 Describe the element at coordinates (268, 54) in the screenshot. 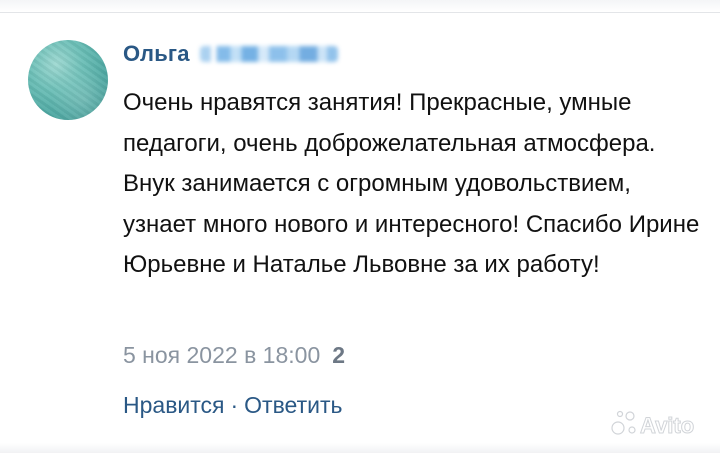

I see `author-surname-blurred` at that location.